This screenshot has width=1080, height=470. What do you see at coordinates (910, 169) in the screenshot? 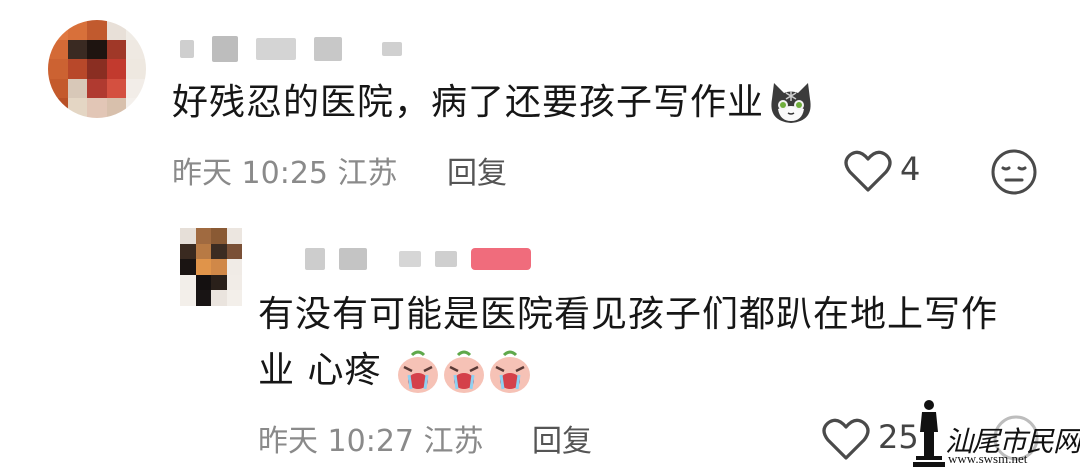
I see `comment-like-count: 4` at bounding box center [910, 169].